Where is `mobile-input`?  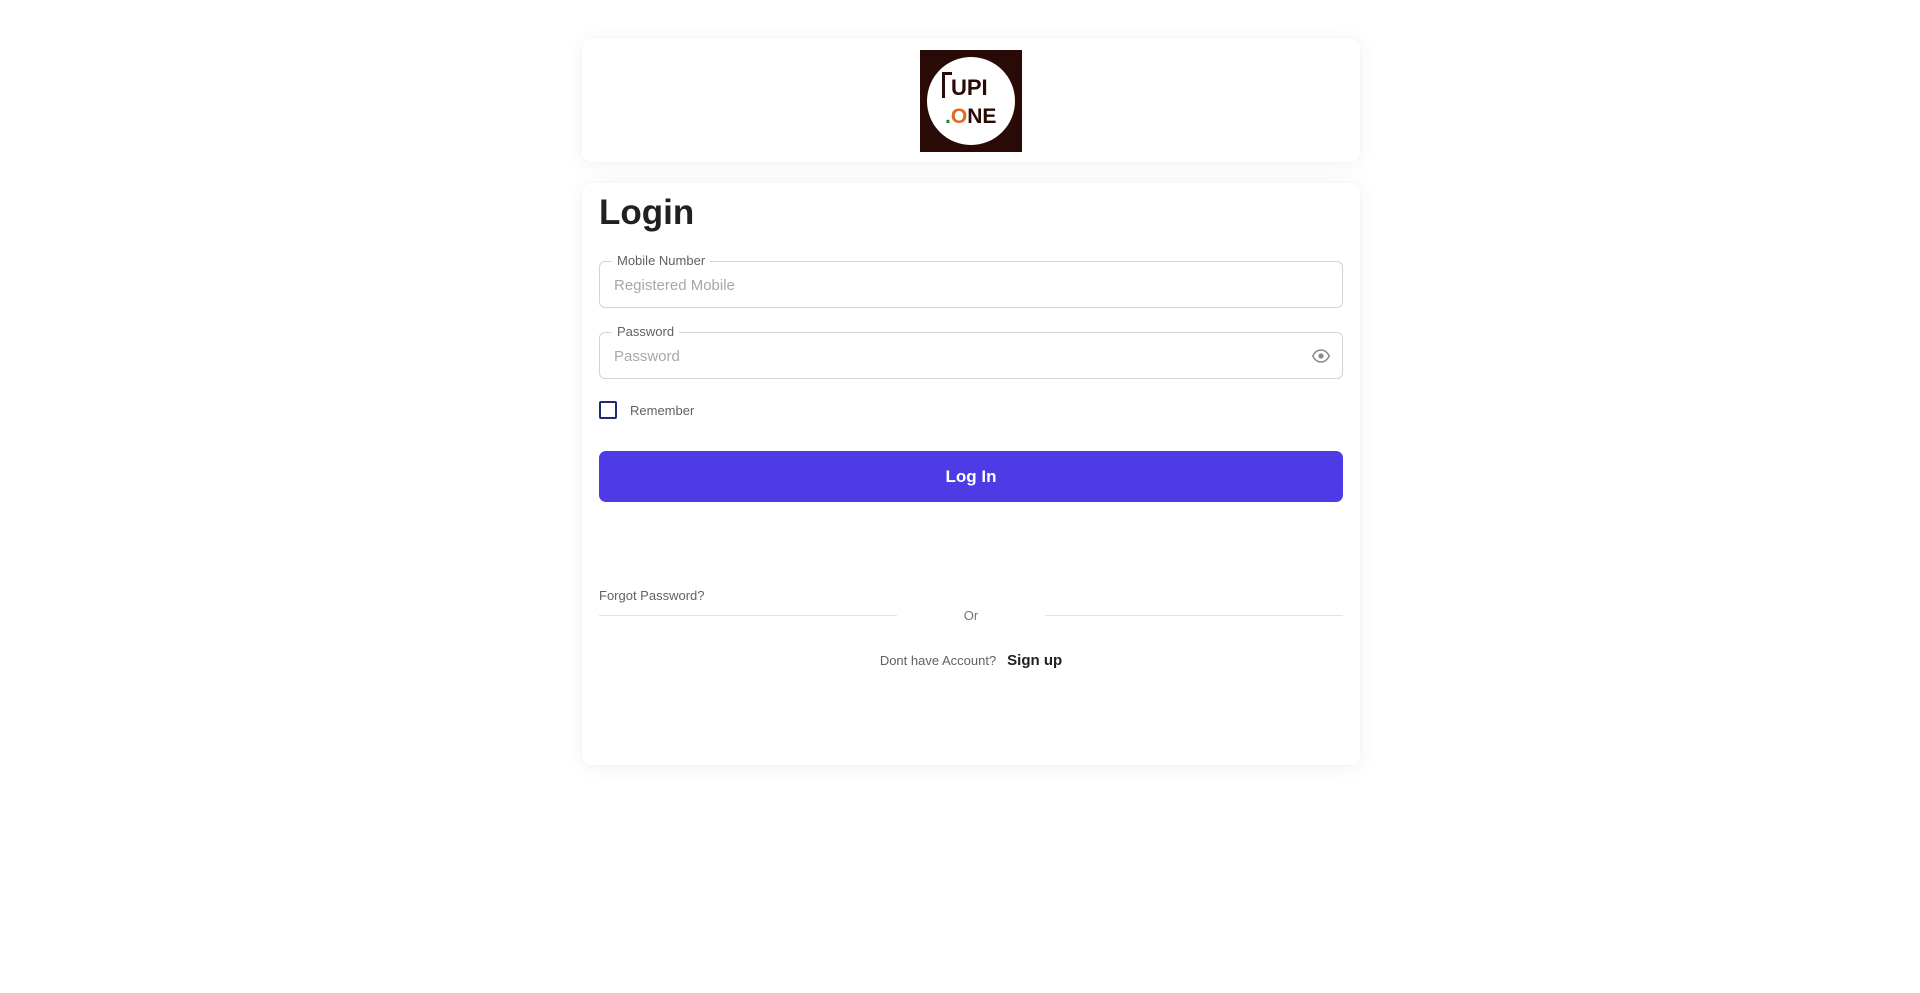 mobile-input is located at coordinates (954, 285).